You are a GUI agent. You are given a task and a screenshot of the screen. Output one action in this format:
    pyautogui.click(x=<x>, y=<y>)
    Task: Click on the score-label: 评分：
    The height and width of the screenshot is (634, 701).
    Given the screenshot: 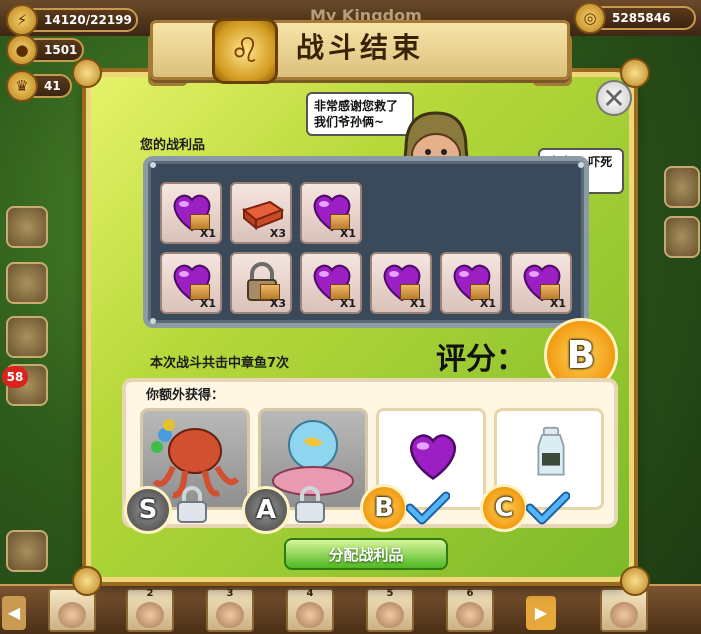 What is the action you would take?
    pyautogui.click(x=481, y=359)
    